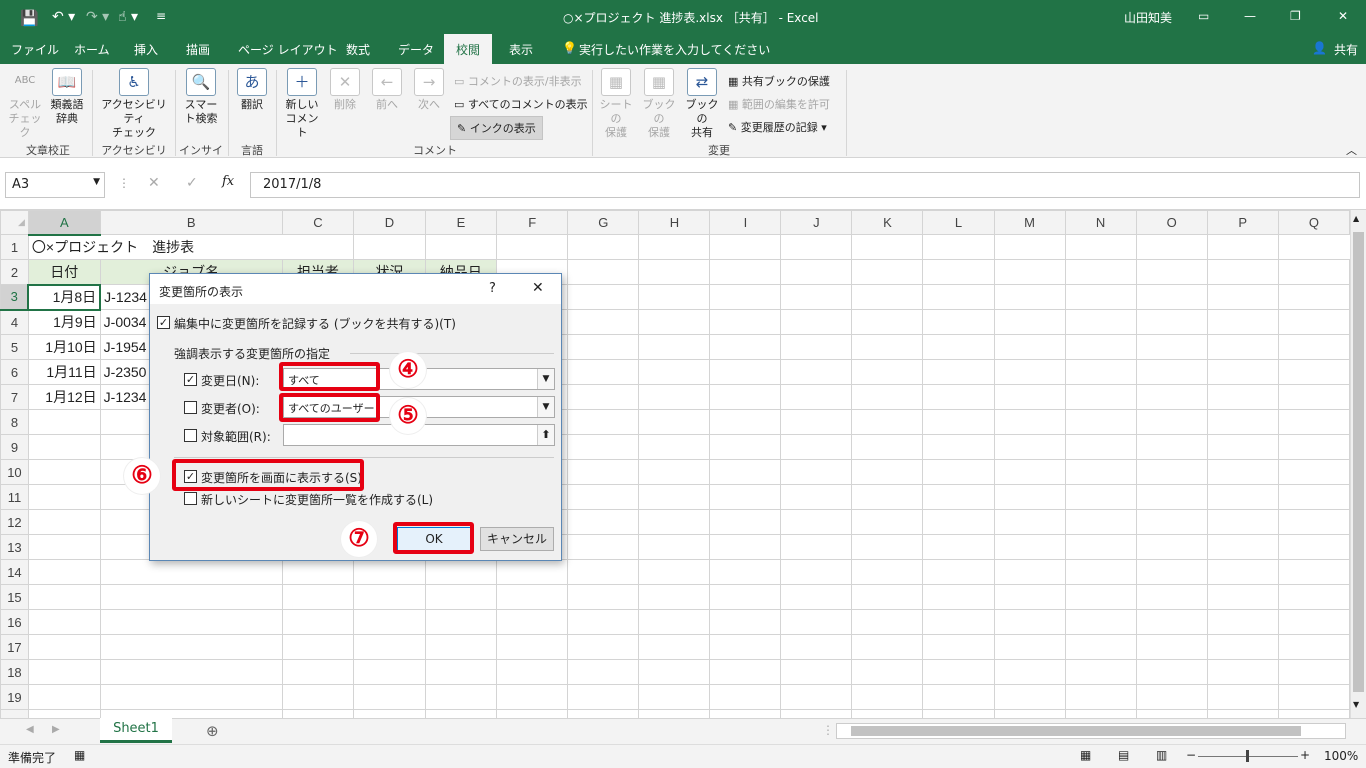 This screenshot has height=768, width=1366. What do you see at coordinates (14, 647) in the screenshot?
I see `row-header: 17` at bounding box center [14, 647].